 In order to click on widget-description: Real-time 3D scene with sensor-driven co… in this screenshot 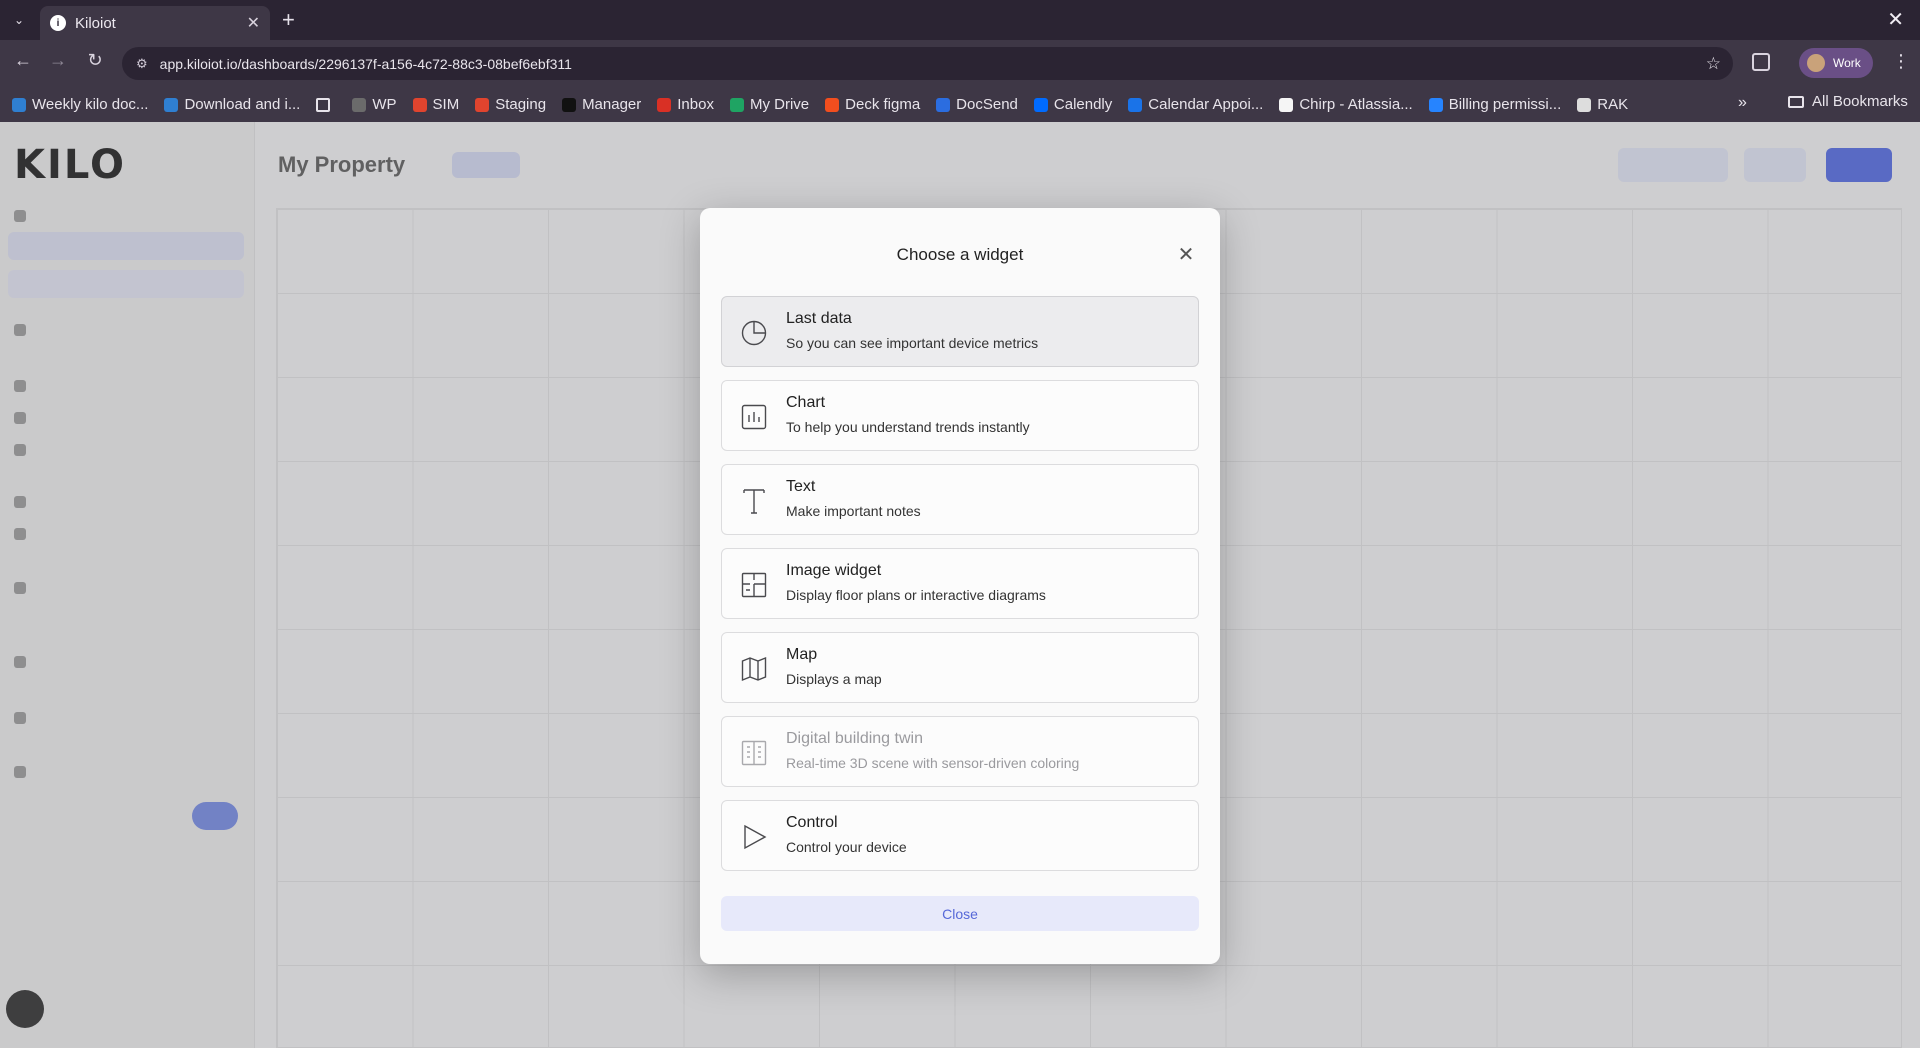, I will do `click(933, 763)`.